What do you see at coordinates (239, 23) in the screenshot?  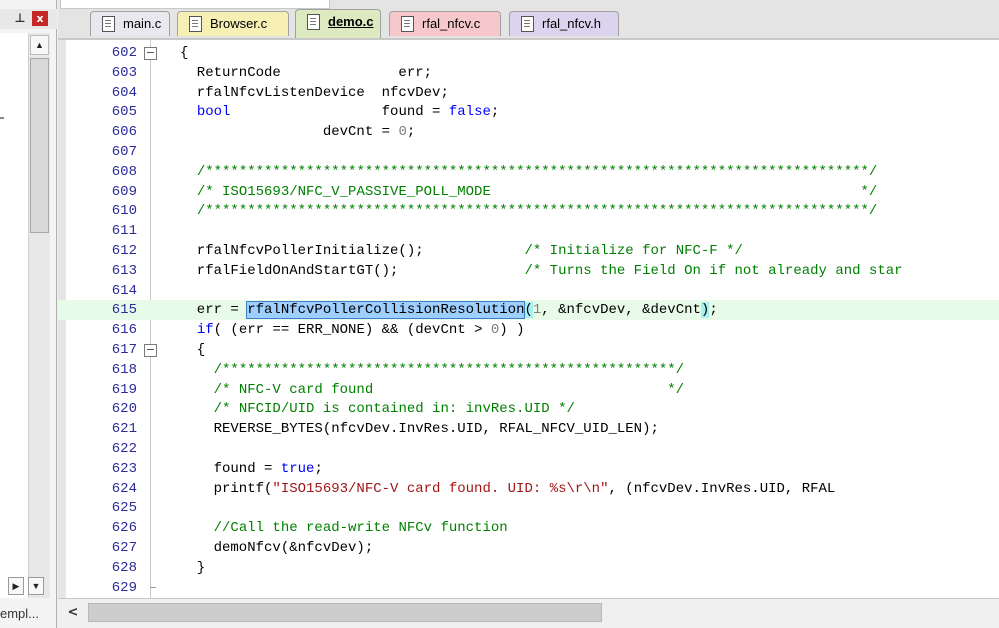 I see `tab-label: Browser.c` at bounding box center [239, 23].